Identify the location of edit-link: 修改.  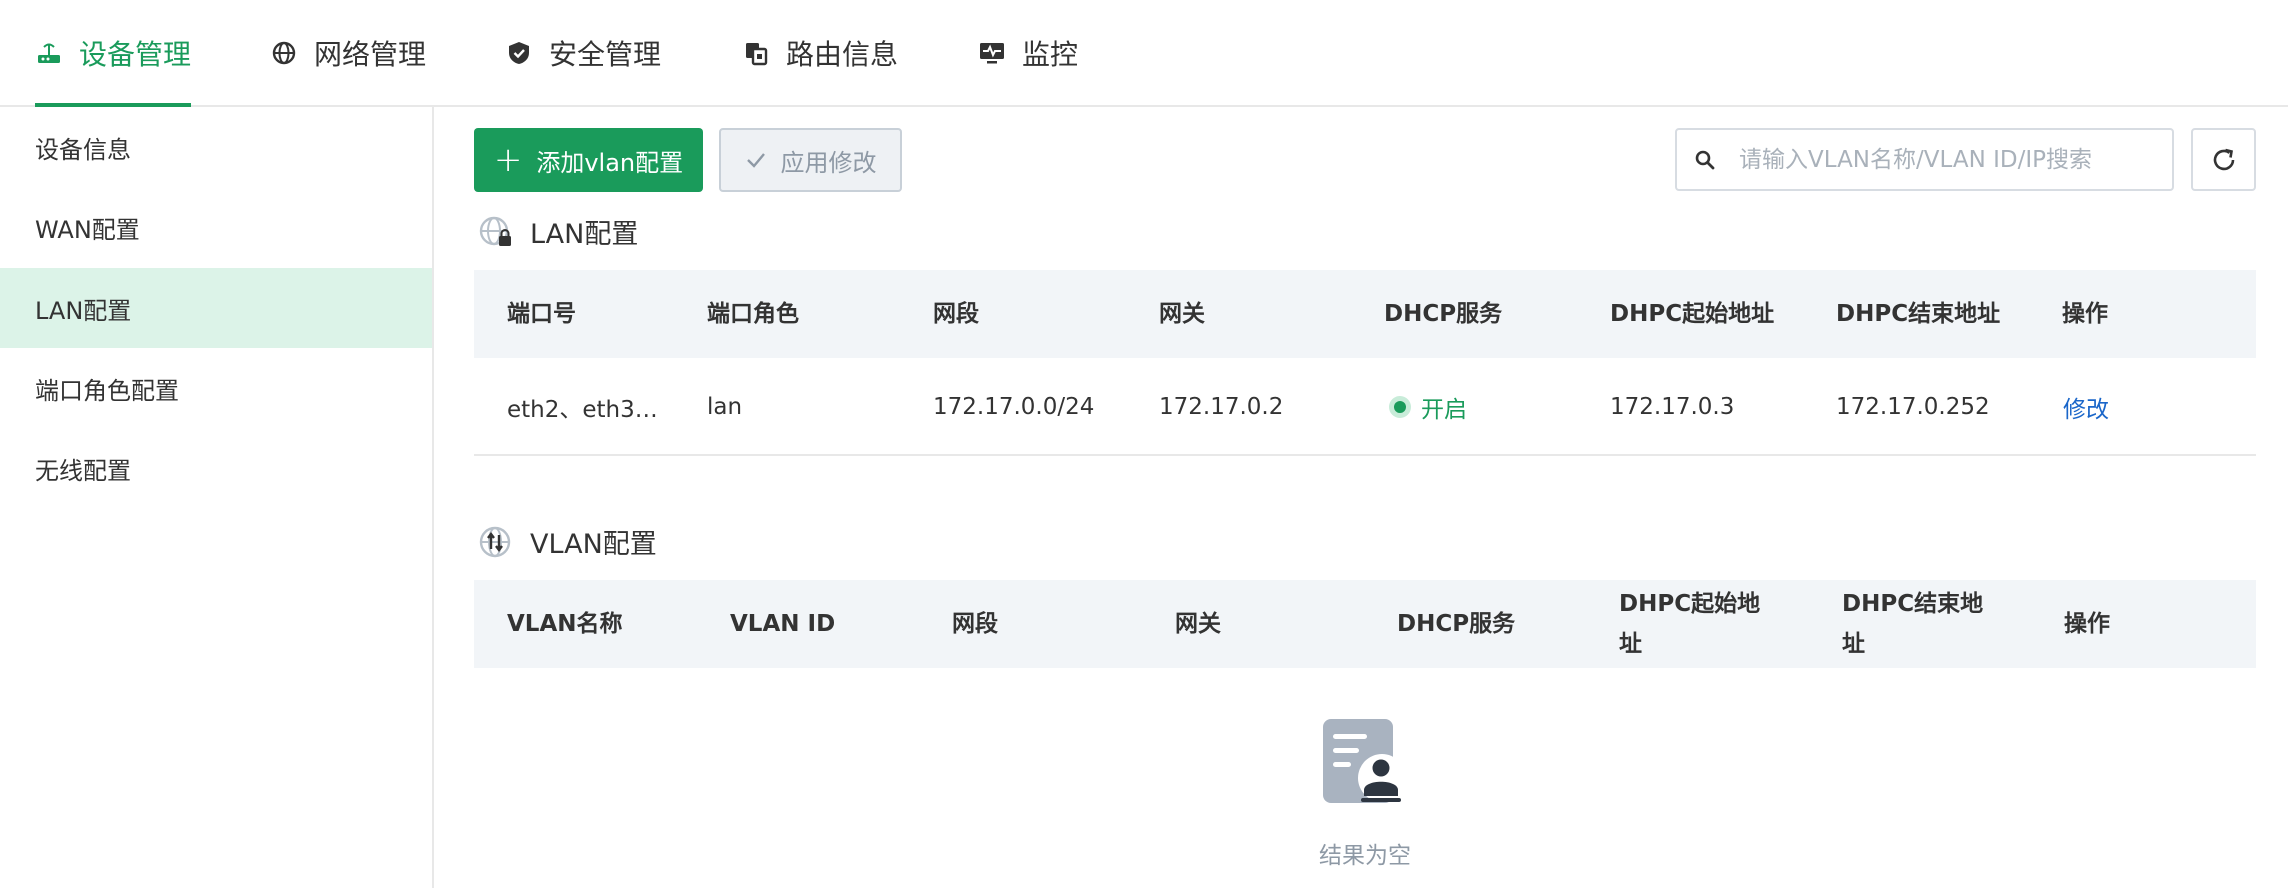
(2086, 407).